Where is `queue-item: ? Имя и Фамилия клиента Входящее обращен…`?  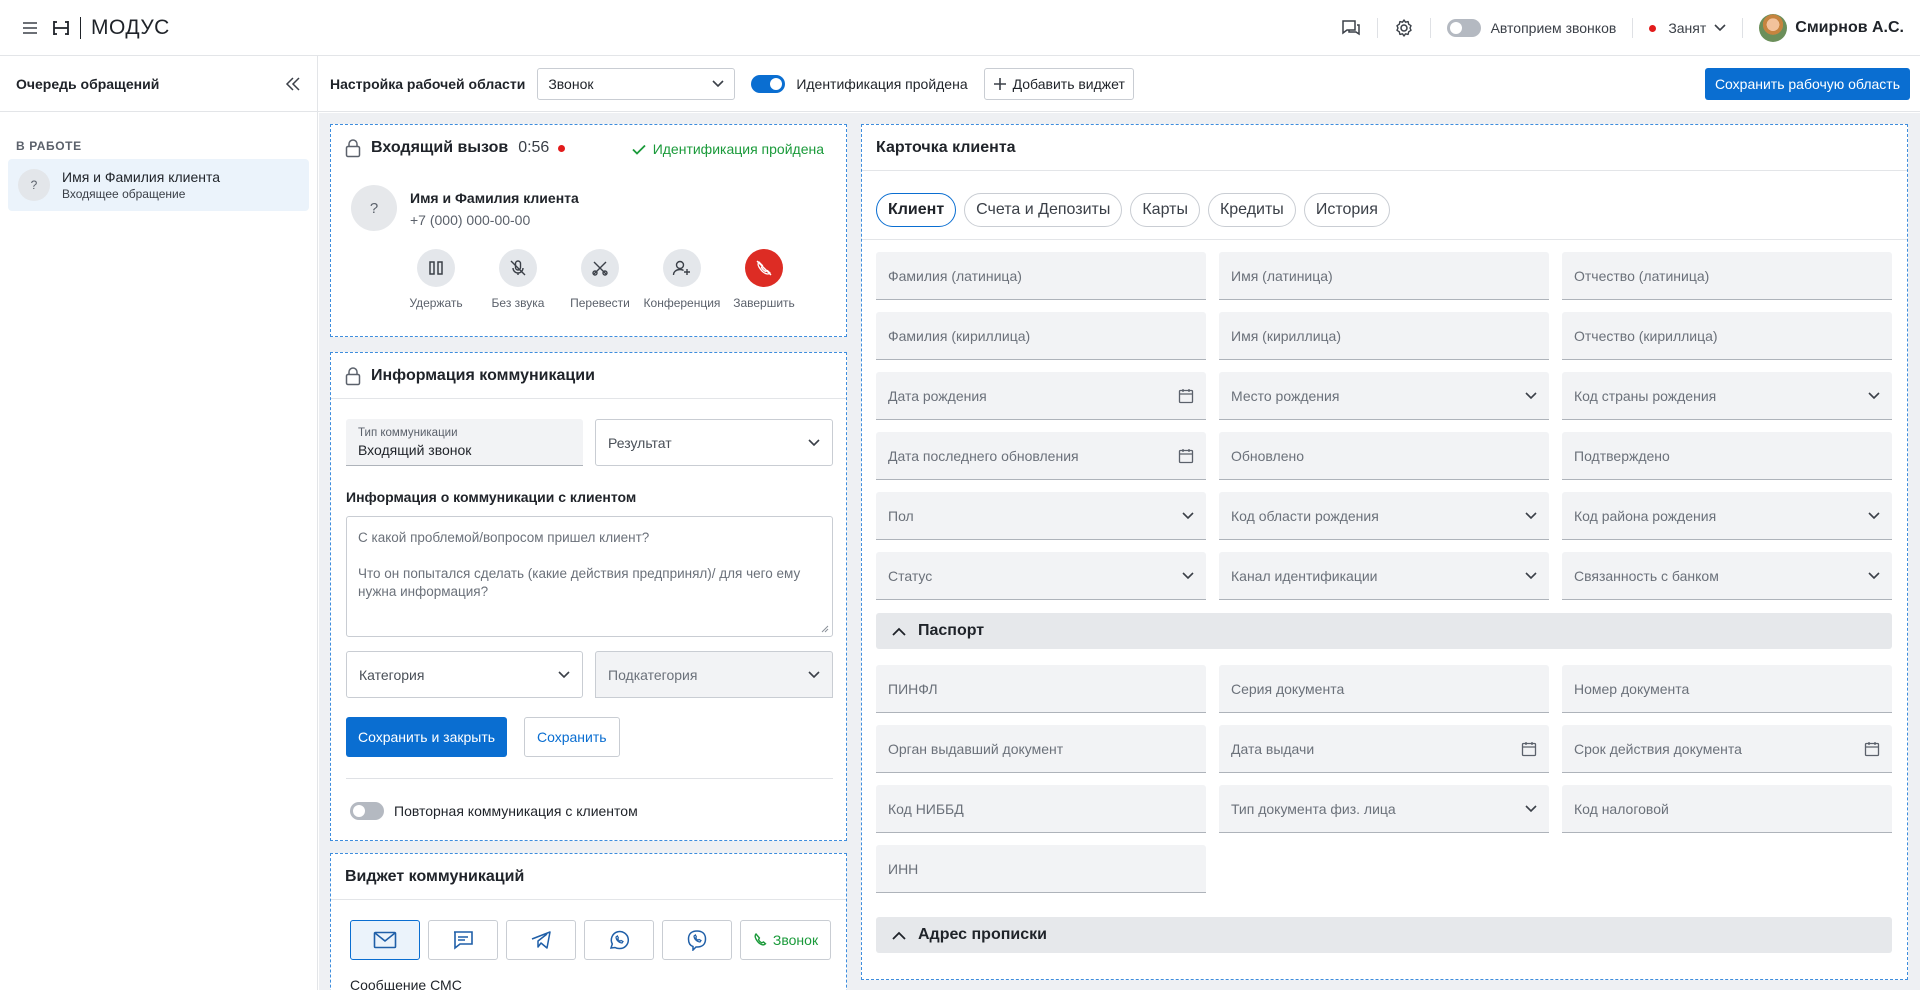 queue-item: ? Имя и Фамилия клиента Входящее обращен… is located at coordinates (158, 185).